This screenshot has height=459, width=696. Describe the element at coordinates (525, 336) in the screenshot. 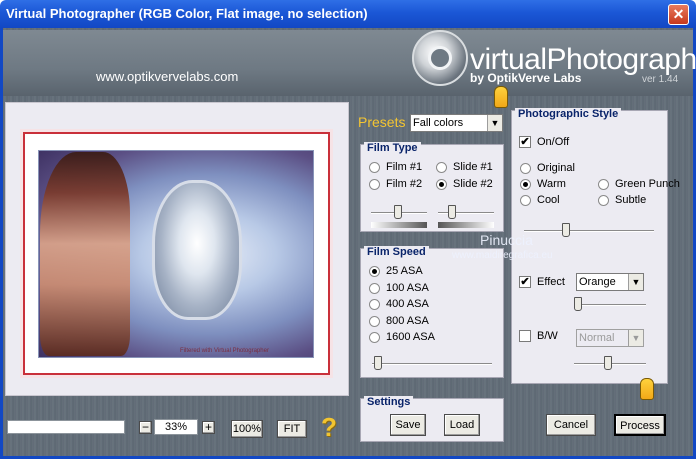

I see `bw-checkbox` at that location.